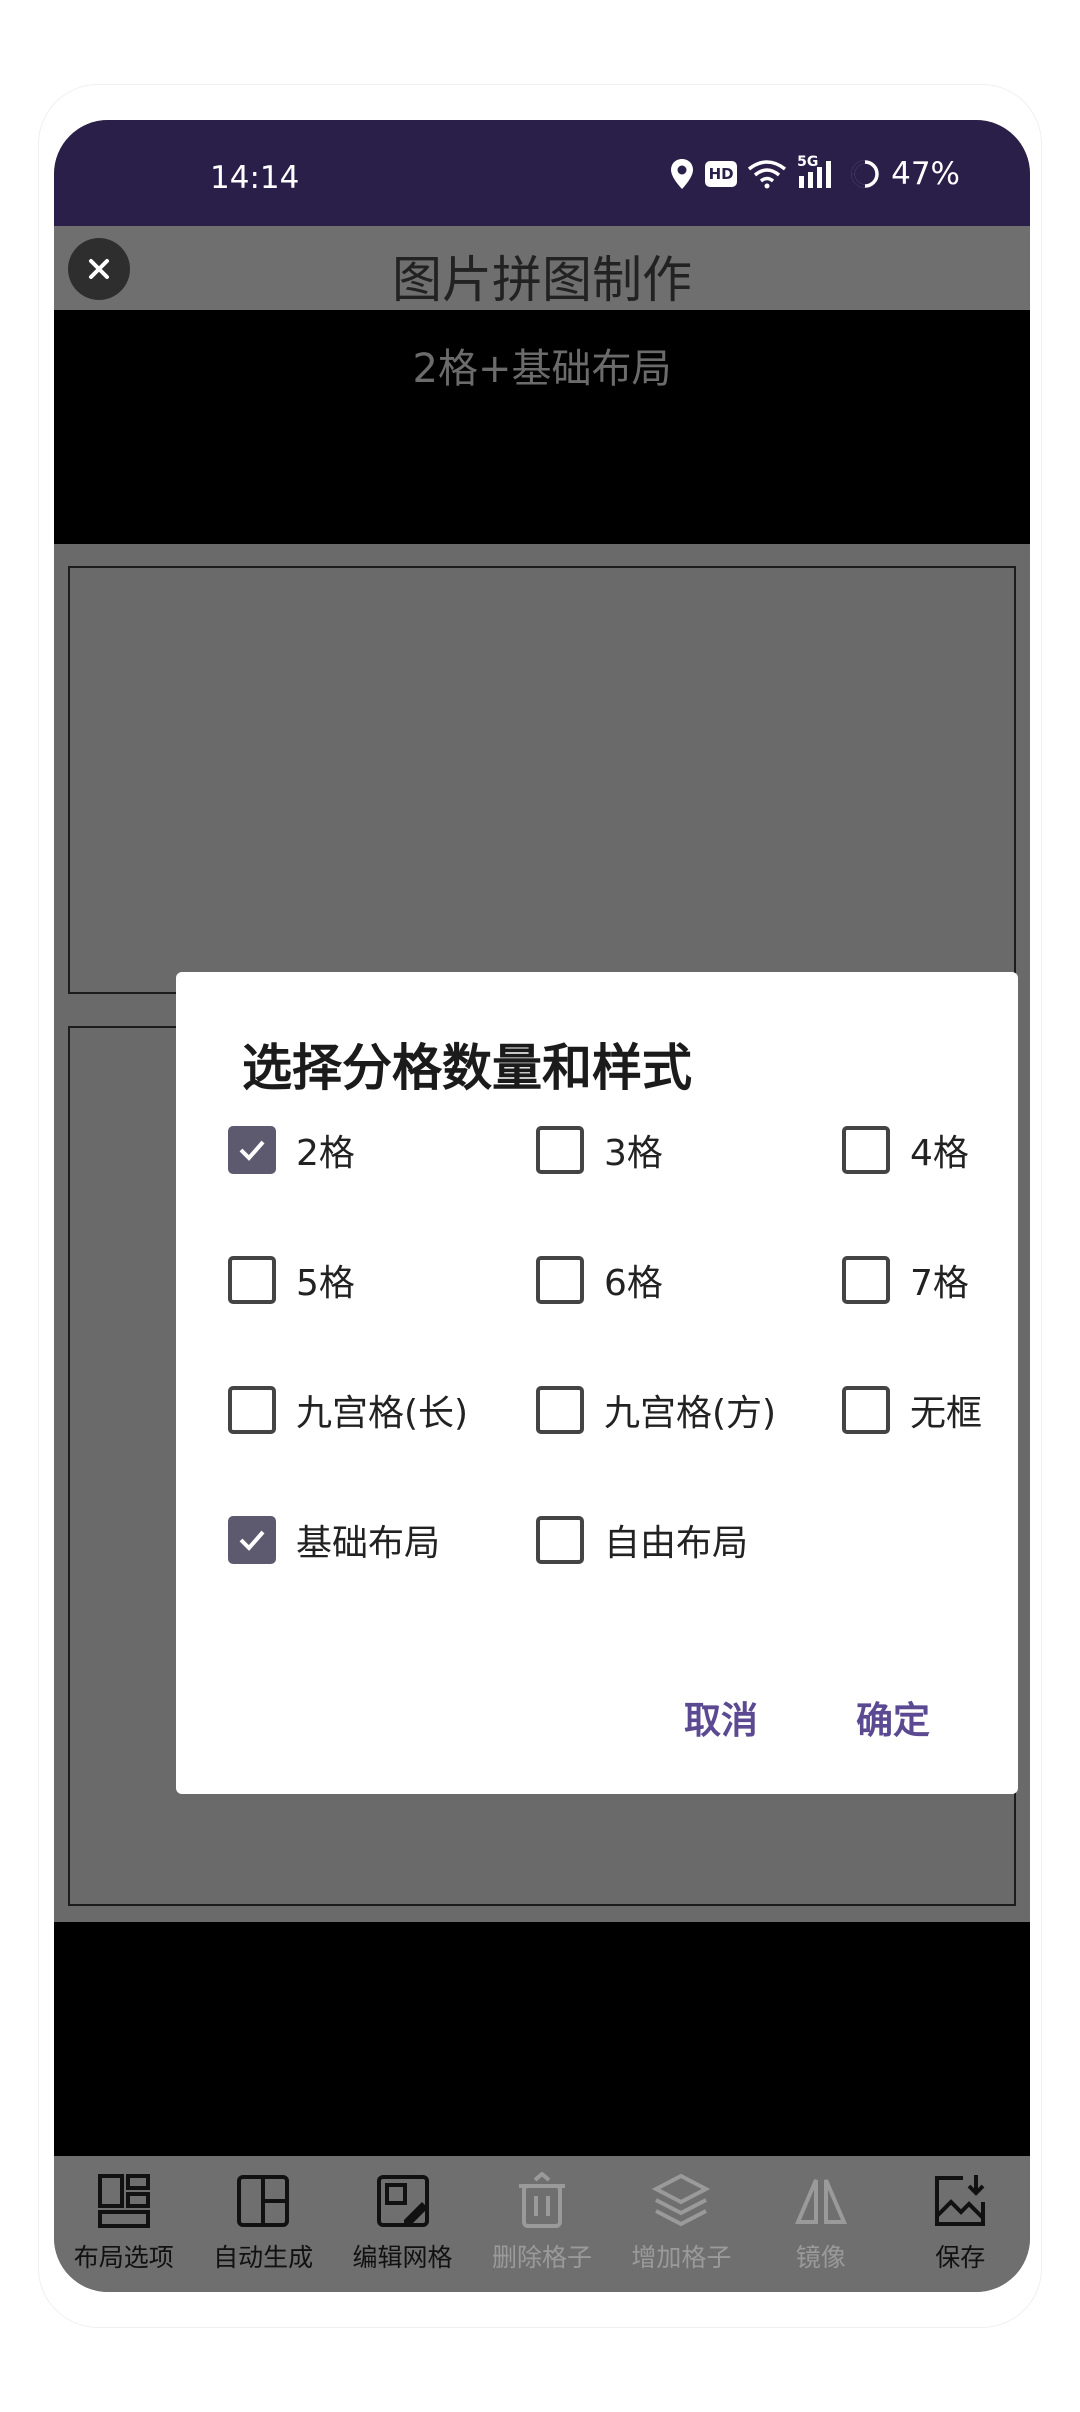 Image resolution: width=1080 pixels, height=2412 pixels. Describe the element at coordinates (820, 2257) in the screenshot. I see `toolbar-label: 镜像` at that location.